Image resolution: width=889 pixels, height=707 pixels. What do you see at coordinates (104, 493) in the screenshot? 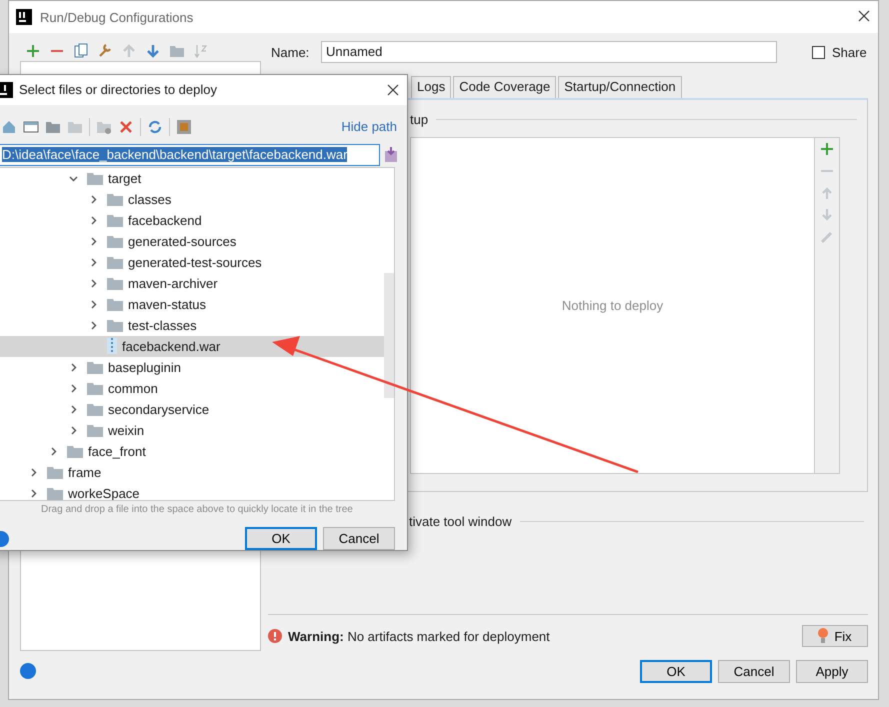
I see `tree-label: workeSpace` at bounding box center [104, 493].